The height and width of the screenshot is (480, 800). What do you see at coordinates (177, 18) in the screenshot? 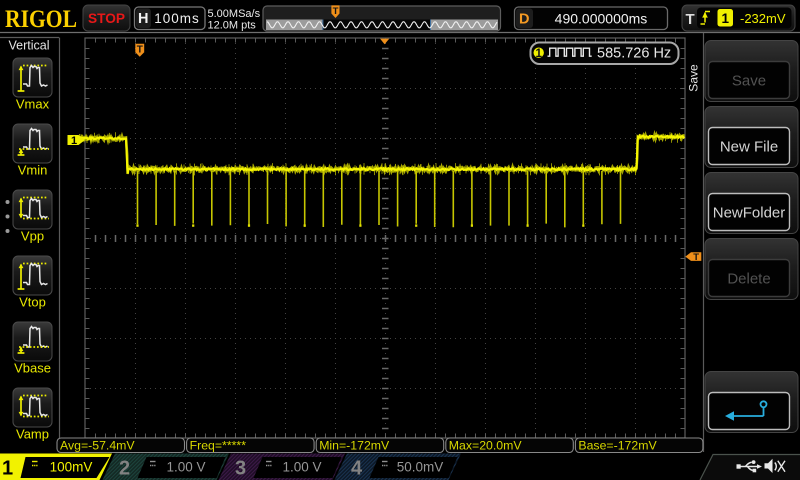
I see `svg-text: 100ms` at bounding box center [177, 18].